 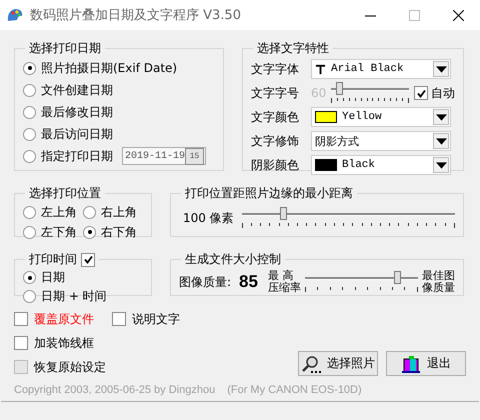 What do you see at coordinates (119, 212) in the screenshot?
I see `radio-label: 右上角` at bounding box center [119, 212].